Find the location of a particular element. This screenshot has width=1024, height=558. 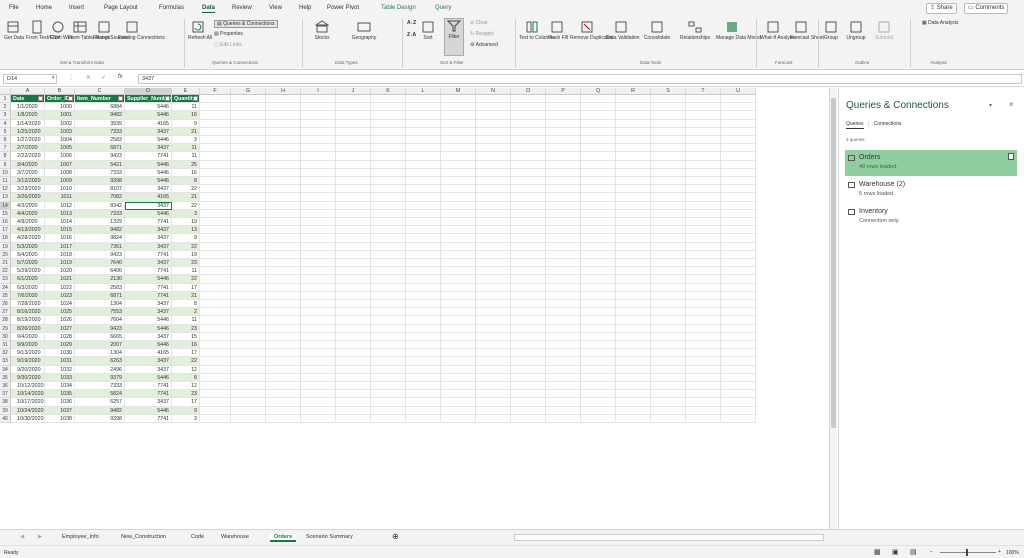

filter-dropdown-icon is located at coordinates (120, 98).